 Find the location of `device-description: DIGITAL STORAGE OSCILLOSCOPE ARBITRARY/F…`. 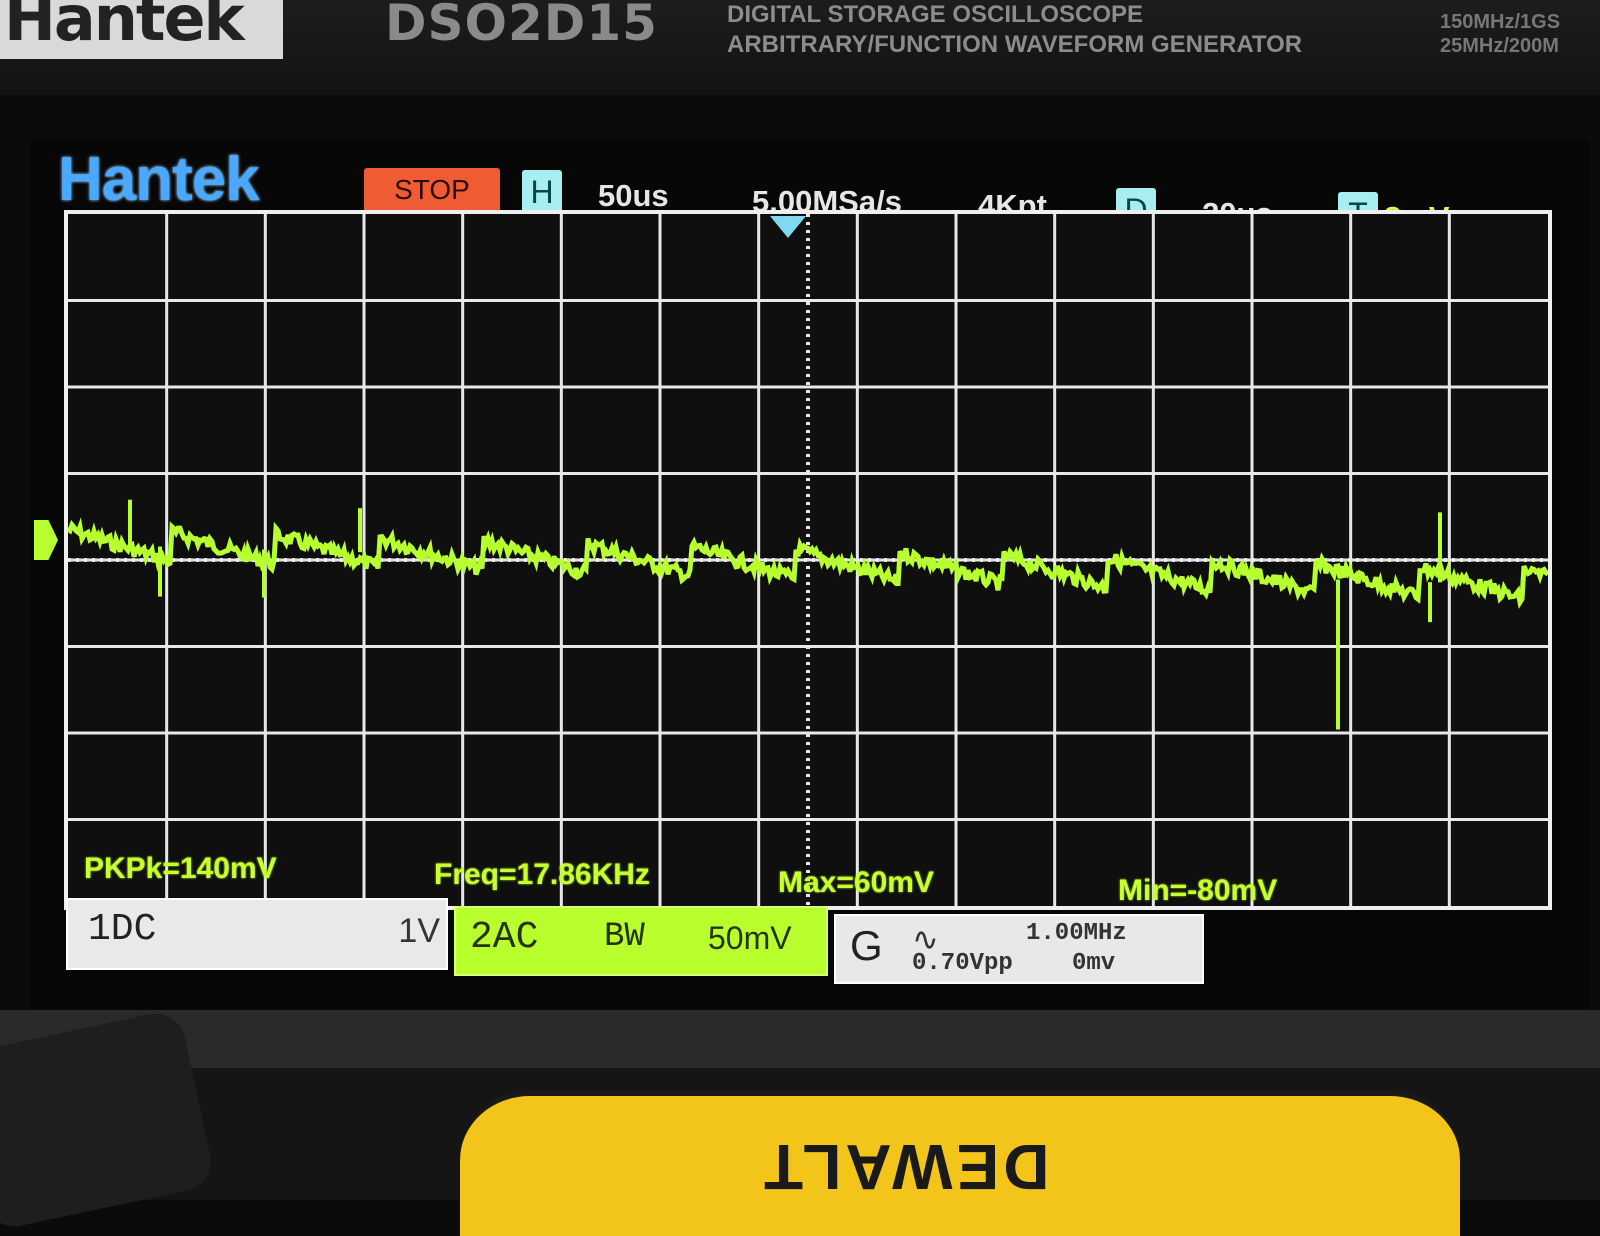

device-description: DIGITAL STORAGE OSCILLOSCOPE ARBITRARY/F… is located at coordinates (1014, 30).